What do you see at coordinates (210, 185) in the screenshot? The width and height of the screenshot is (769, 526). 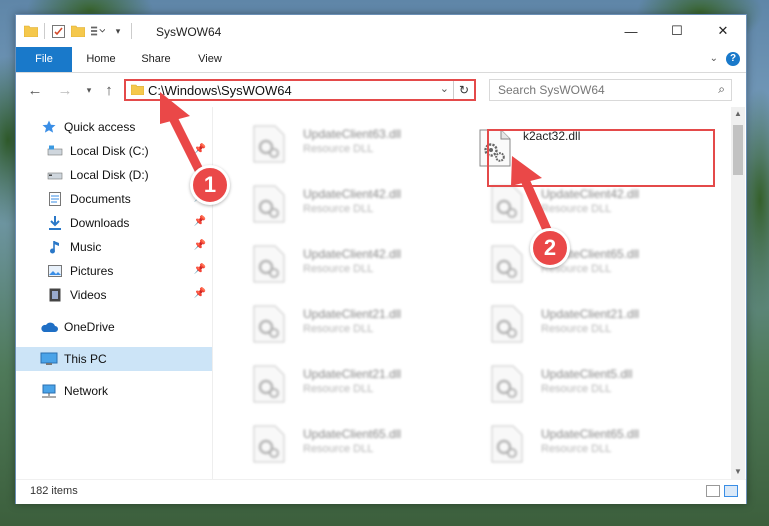 I see `step-1-badge: 1` at bounding box center [210, 185].